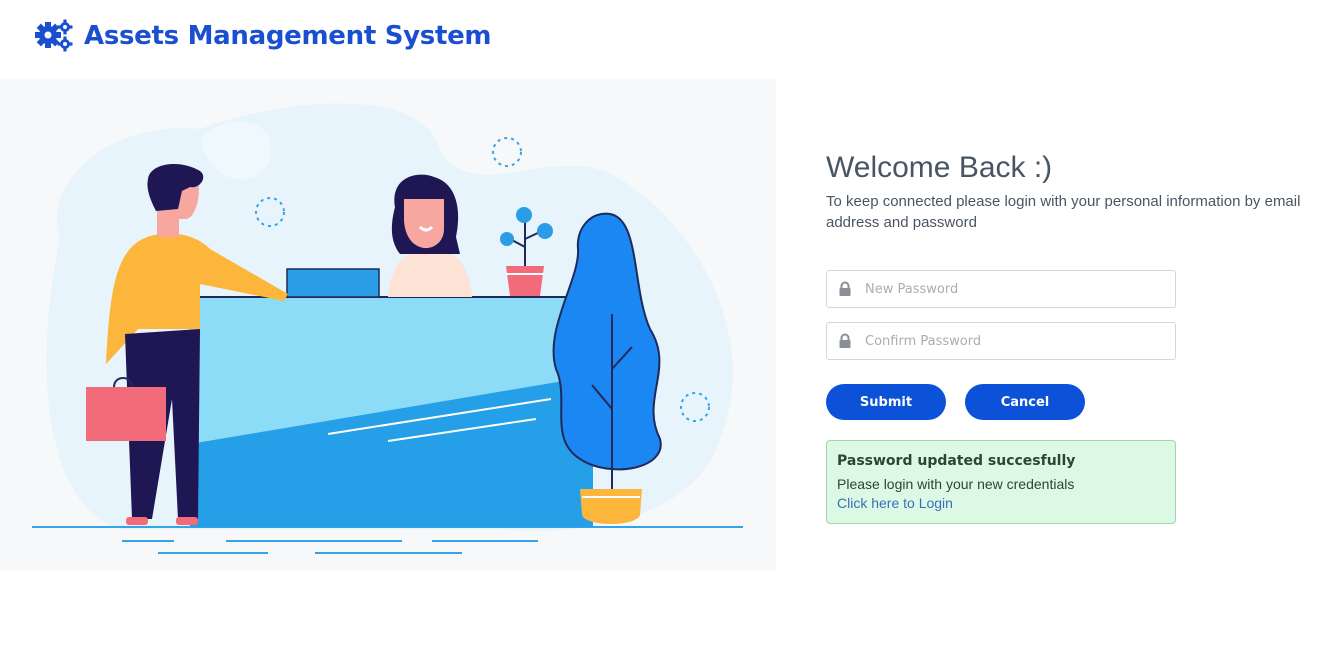 The width and height of the screenshot is (1342, 648). What do you see at coordinates (939, 167) in the screenshot?
I see `welcome-title: Welcome Back :)` at bounding box center [939, 167].